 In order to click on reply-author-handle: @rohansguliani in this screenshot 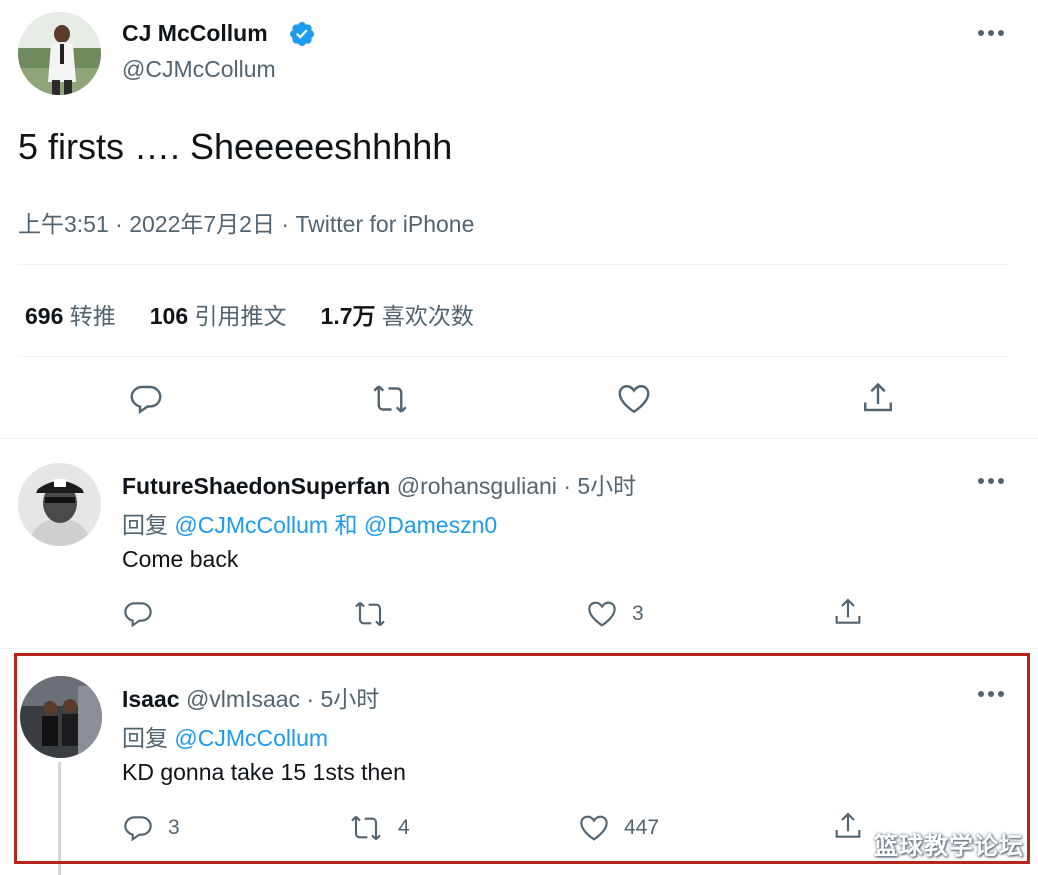, I will do `click(477, 486)`.